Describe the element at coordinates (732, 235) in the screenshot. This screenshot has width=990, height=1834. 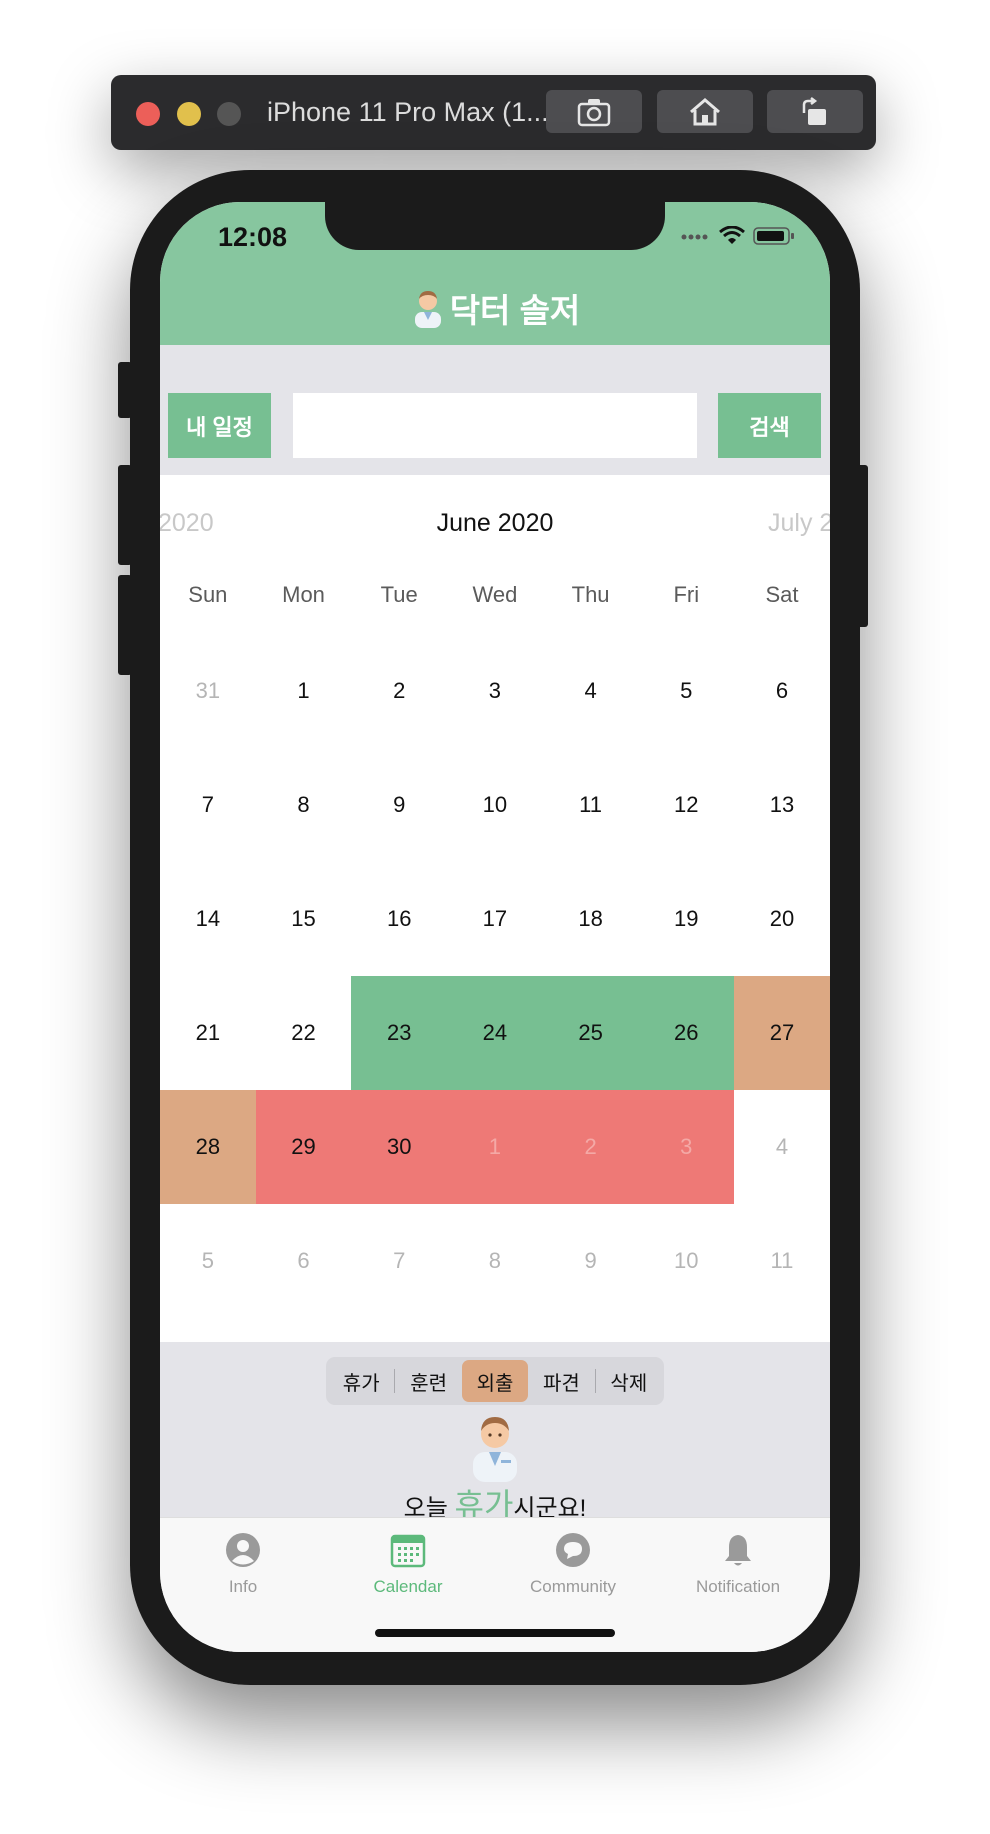
I see `wifi-icon` at that location.